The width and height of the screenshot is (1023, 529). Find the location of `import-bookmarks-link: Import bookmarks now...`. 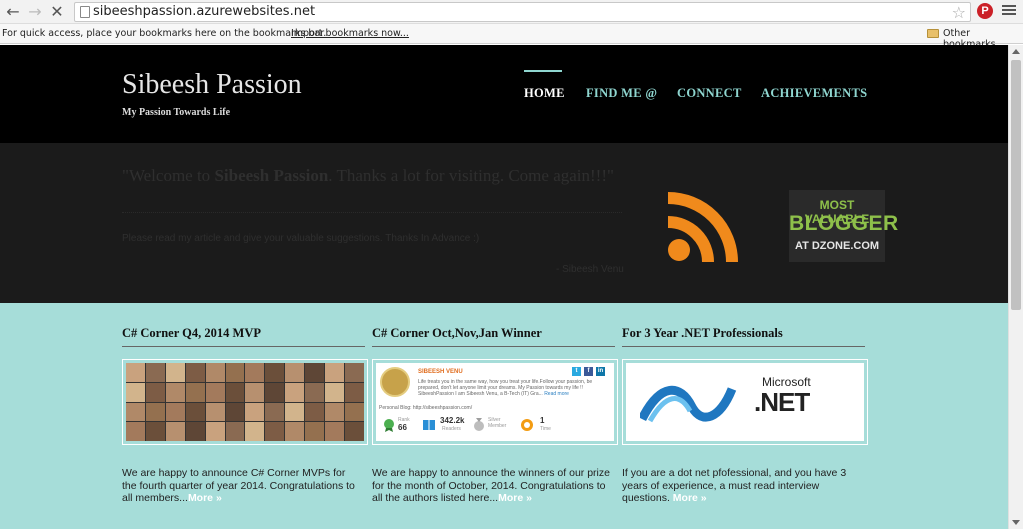

import-bookmarks-link: Import bookmarks now... is located at coordinates (350, 33).